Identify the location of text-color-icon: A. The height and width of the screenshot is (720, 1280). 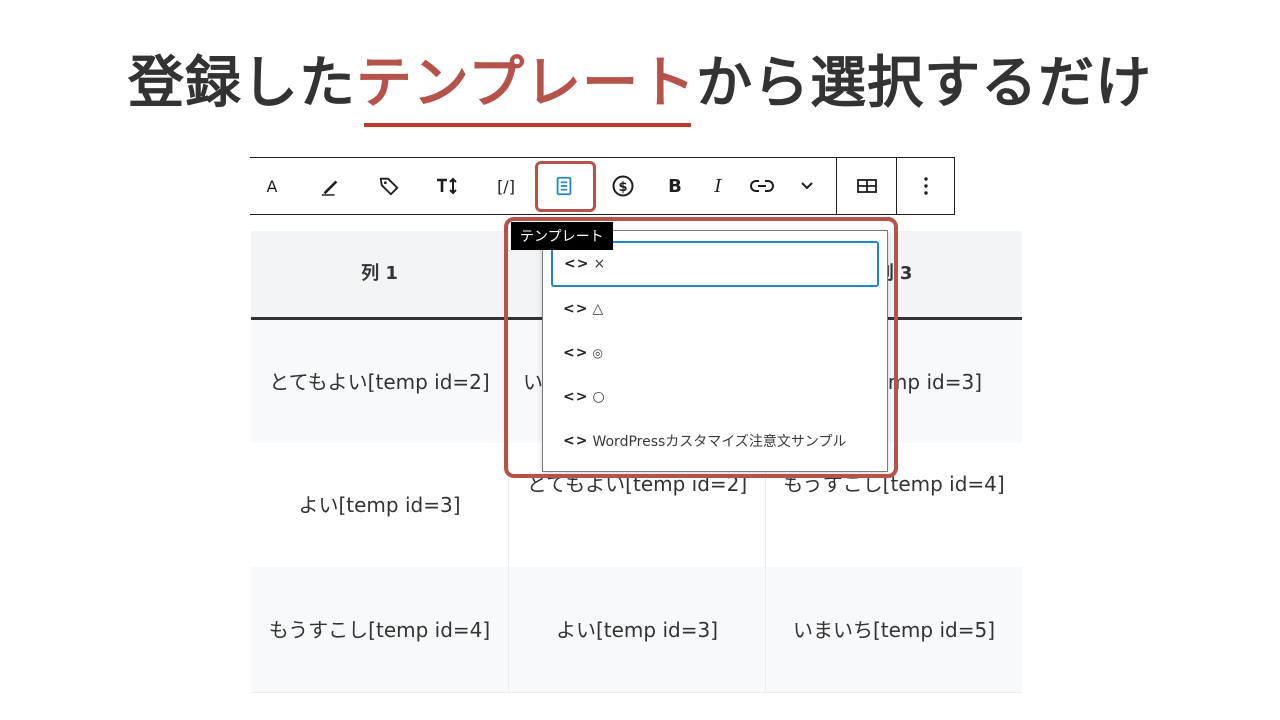
(272, 186).